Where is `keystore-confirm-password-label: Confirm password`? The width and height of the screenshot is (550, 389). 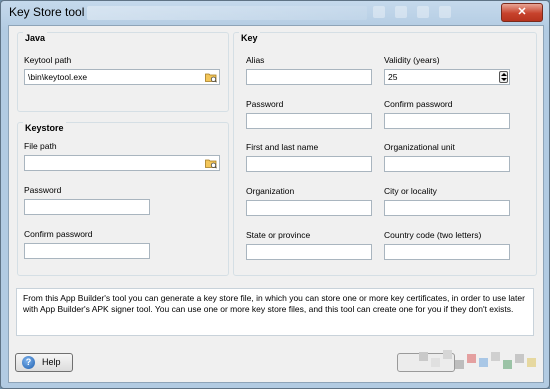
keystore-confirm-password-label: Confirm password is located at coordinates (58, 234).